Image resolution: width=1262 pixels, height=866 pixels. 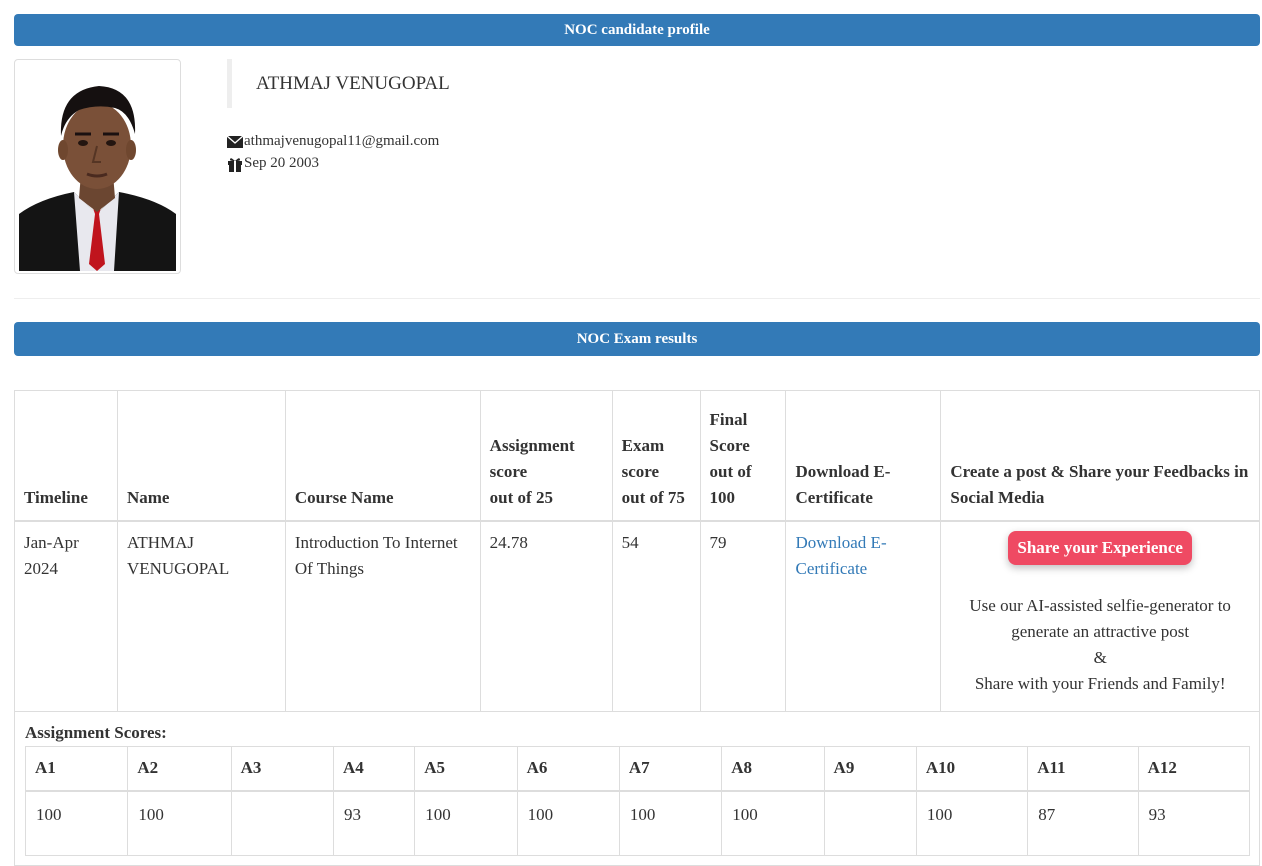 I want to click on assignment-header: A3, so click(x=282, y=768).